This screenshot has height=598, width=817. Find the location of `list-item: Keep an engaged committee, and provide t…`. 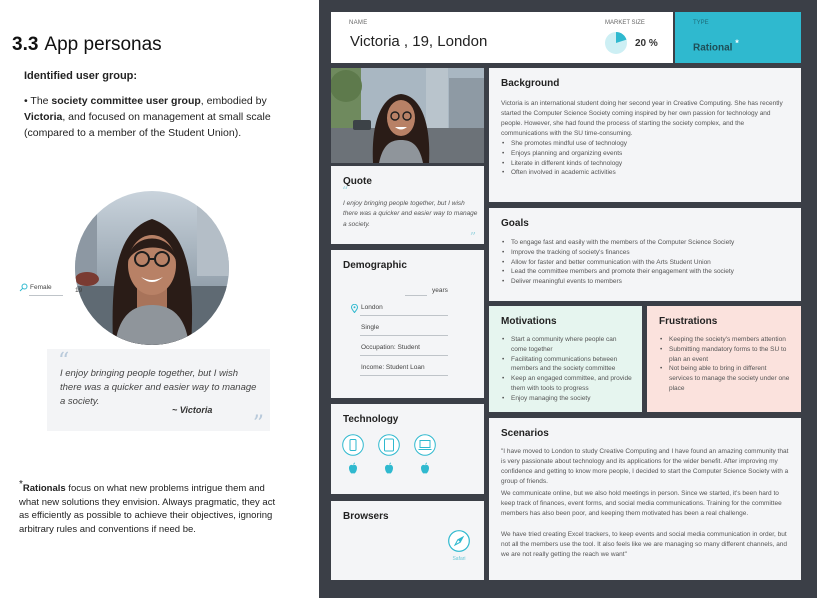

list-item: Keep an engaged committee, and provide t… is located at coordinates (567, 384).